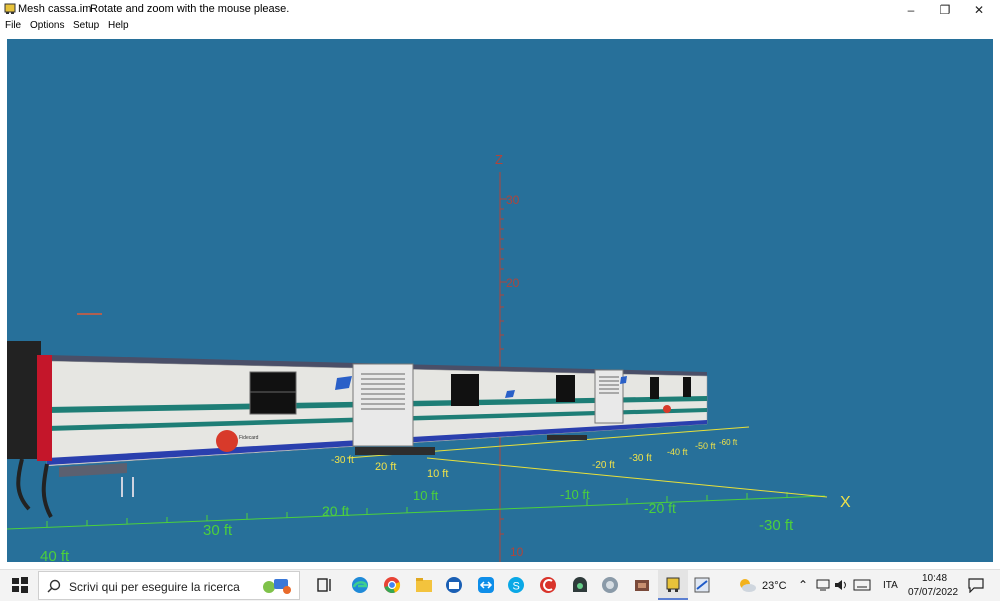  I want to click on y-tick-label: -20 ft, so click(603, 465).